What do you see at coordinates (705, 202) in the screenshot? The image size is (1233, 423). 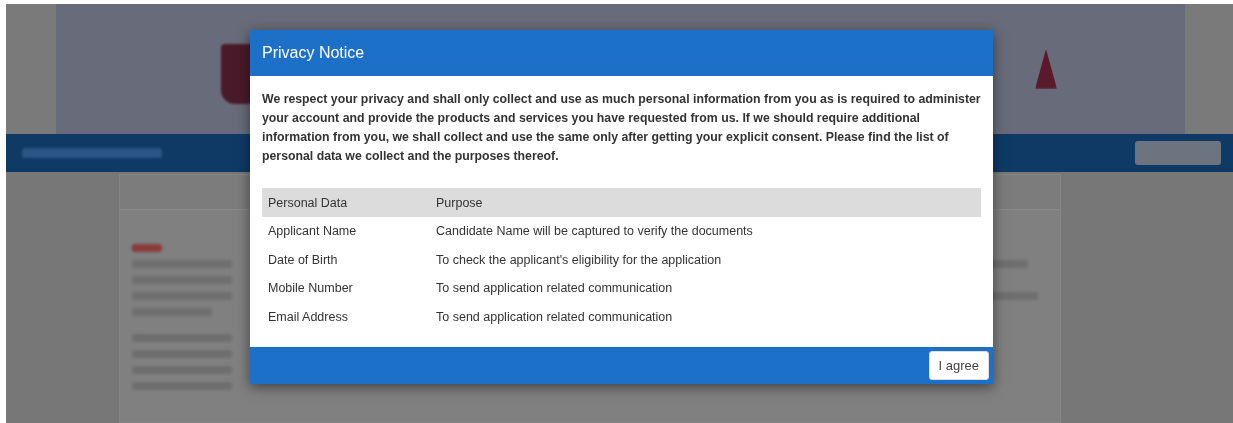 I see `column-header: Purpose` at bounding box center [705, 202].